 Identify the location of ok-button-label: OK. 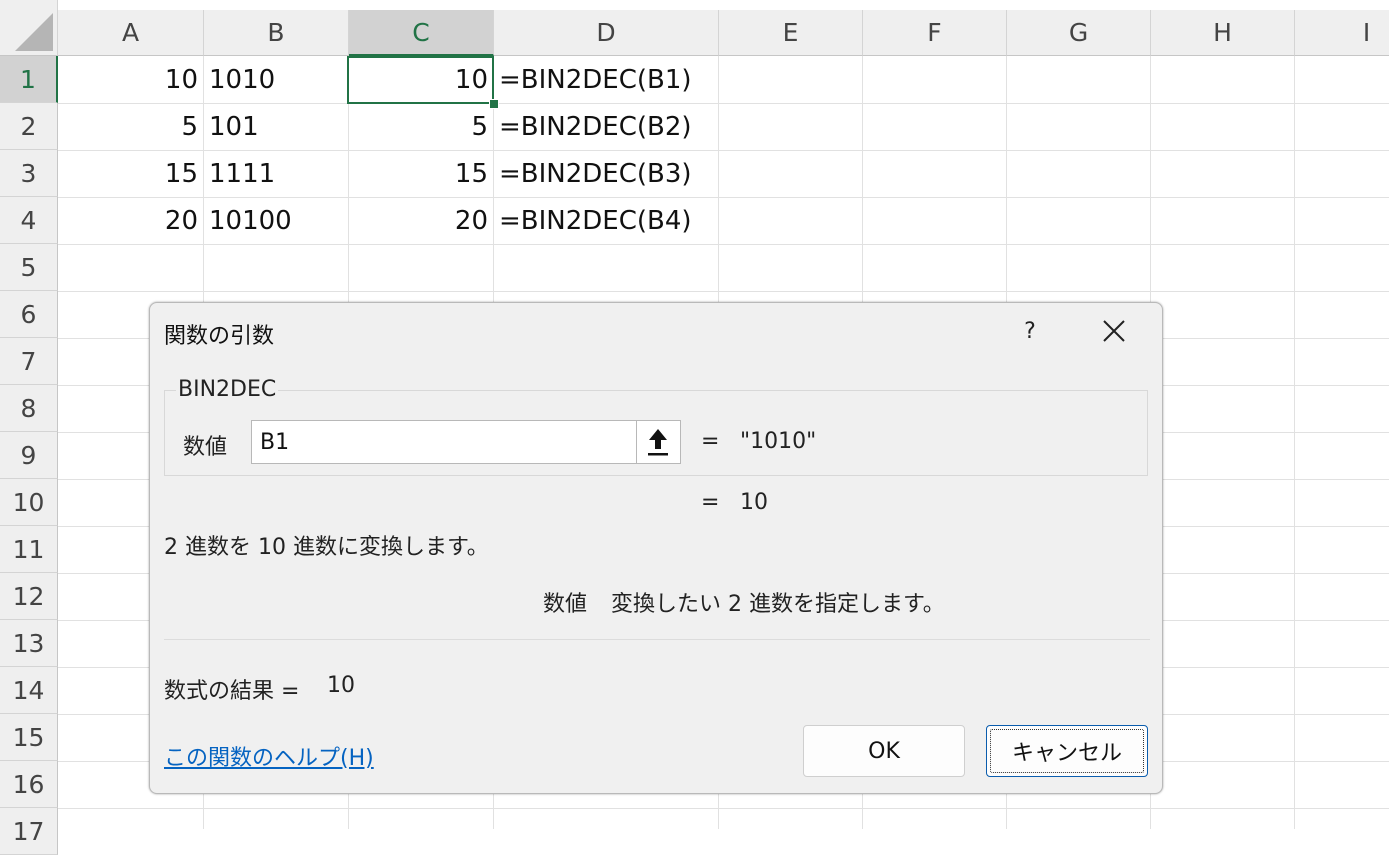
(884, 751).